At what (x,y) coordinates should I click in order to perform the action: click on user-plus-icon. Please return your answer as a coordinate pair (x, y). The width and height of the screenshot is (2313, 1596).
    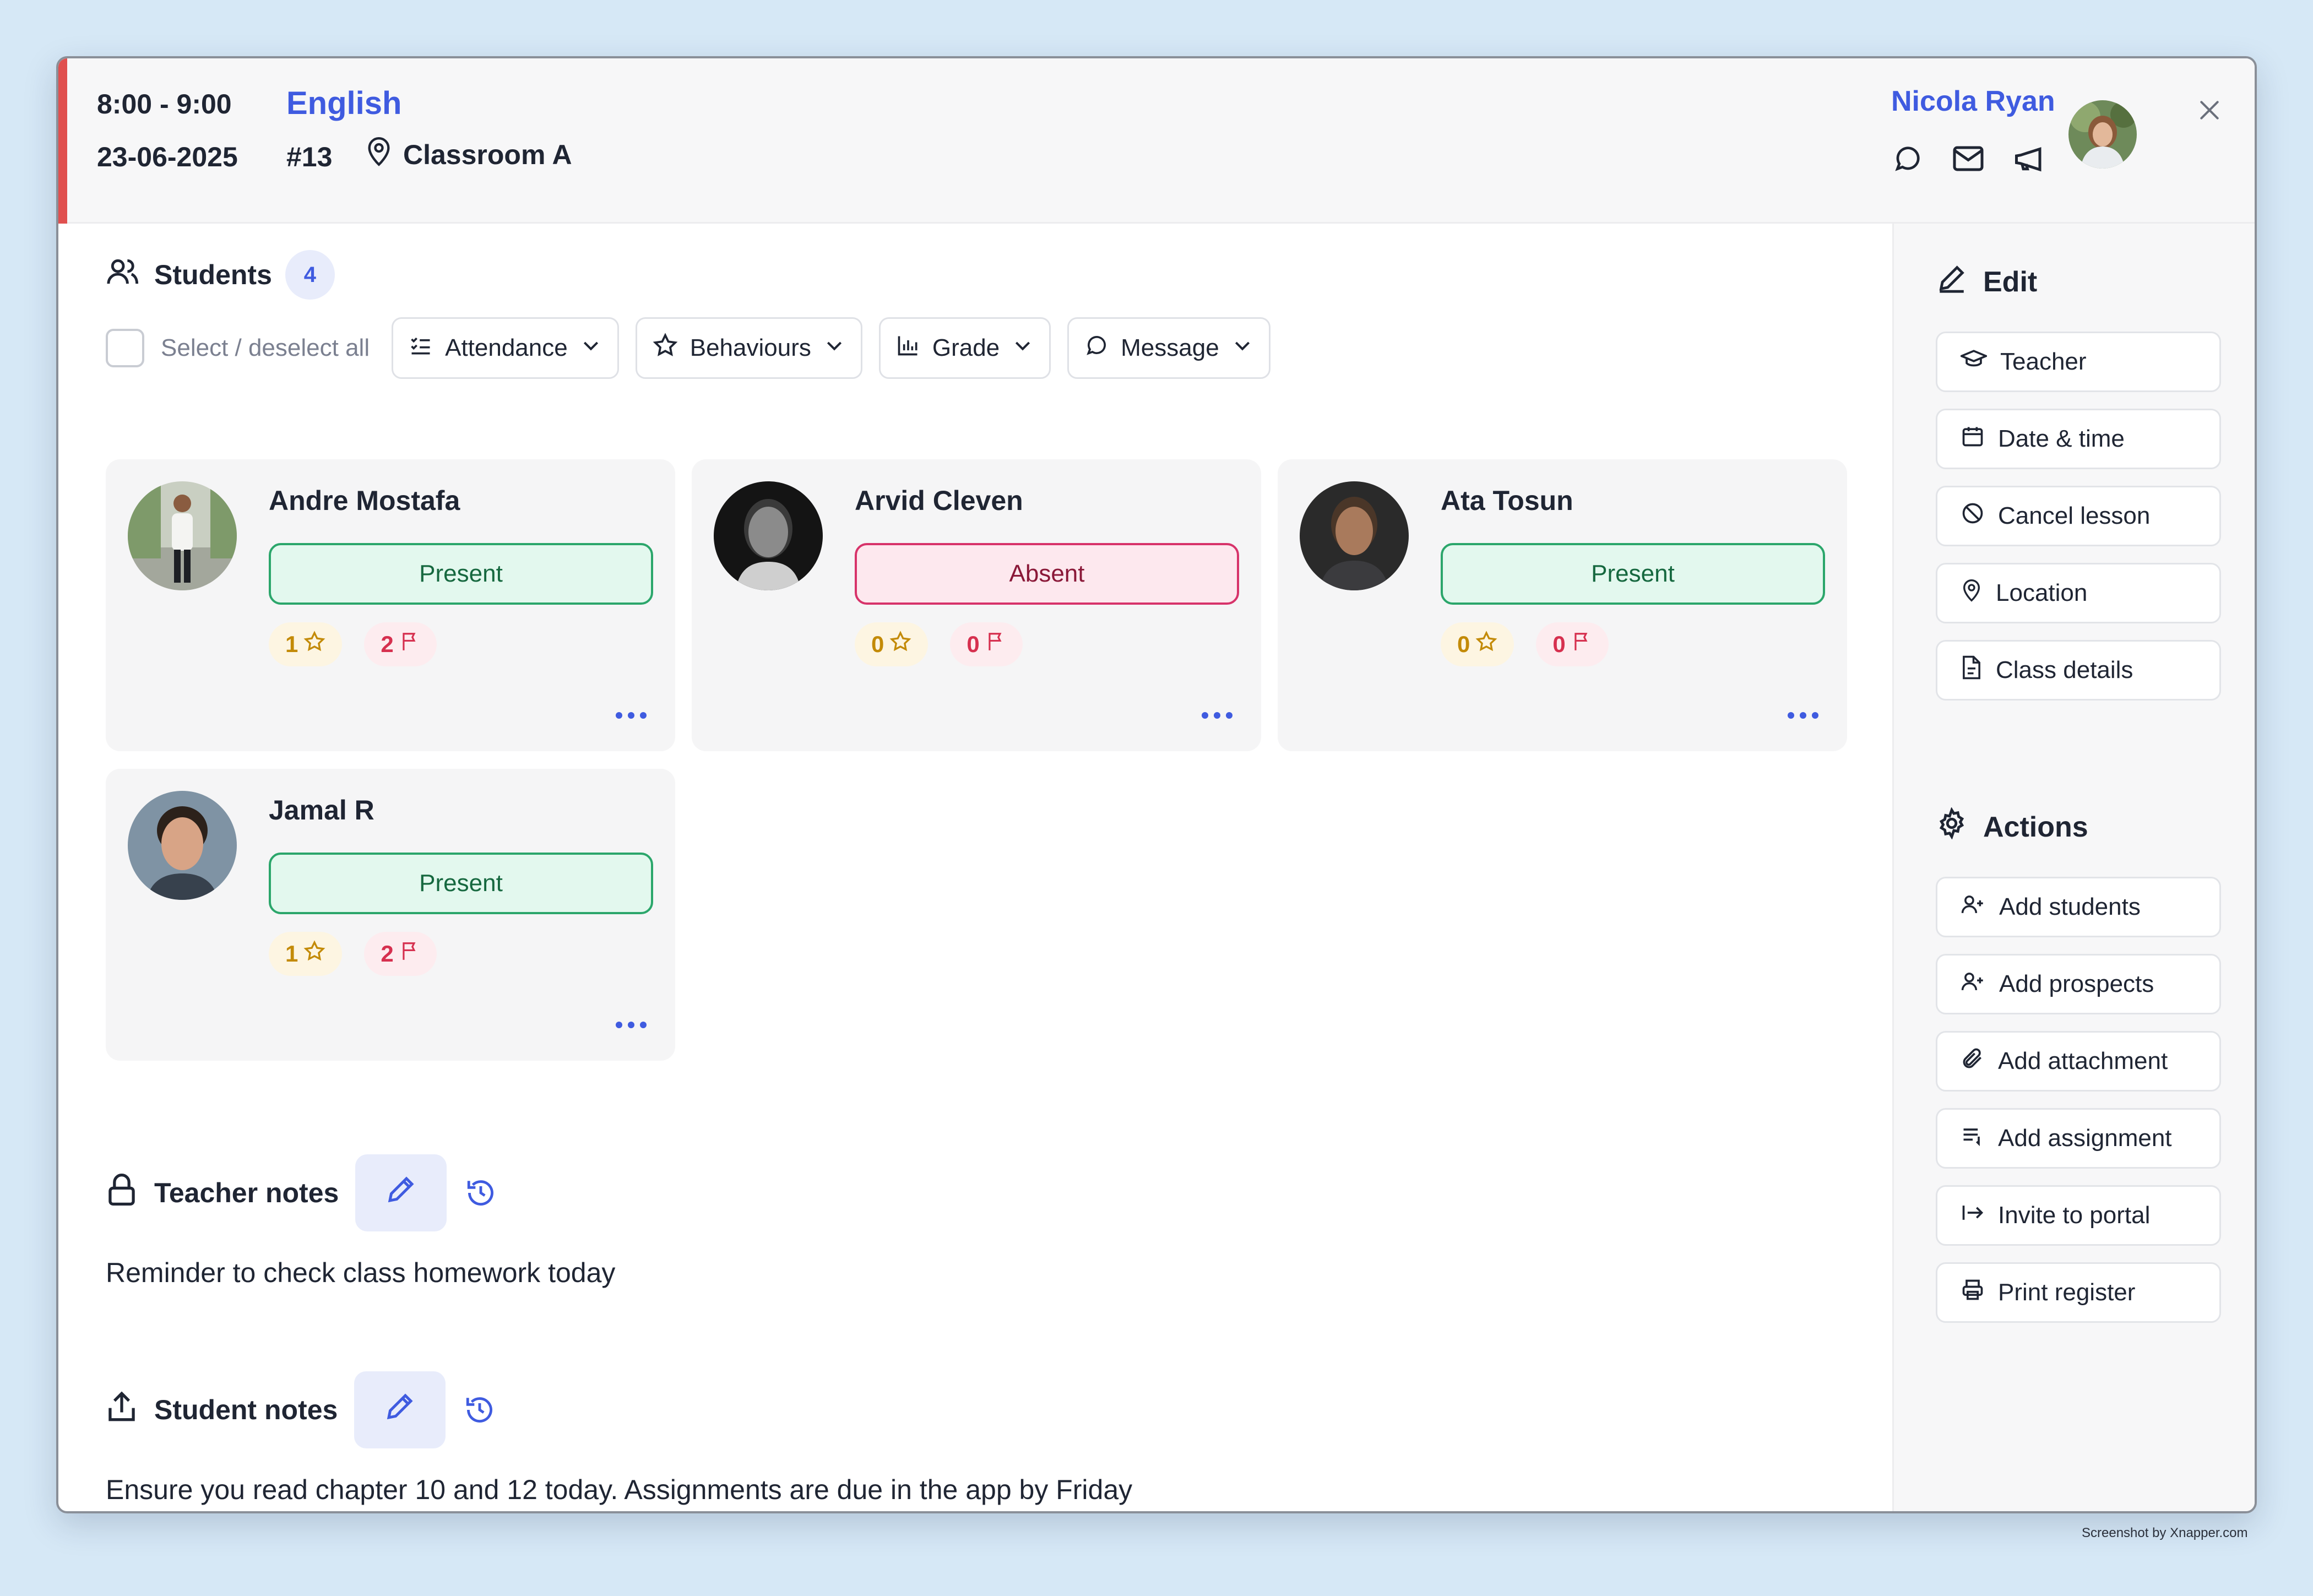
    Looking at the image, I should click on (1973, 907).